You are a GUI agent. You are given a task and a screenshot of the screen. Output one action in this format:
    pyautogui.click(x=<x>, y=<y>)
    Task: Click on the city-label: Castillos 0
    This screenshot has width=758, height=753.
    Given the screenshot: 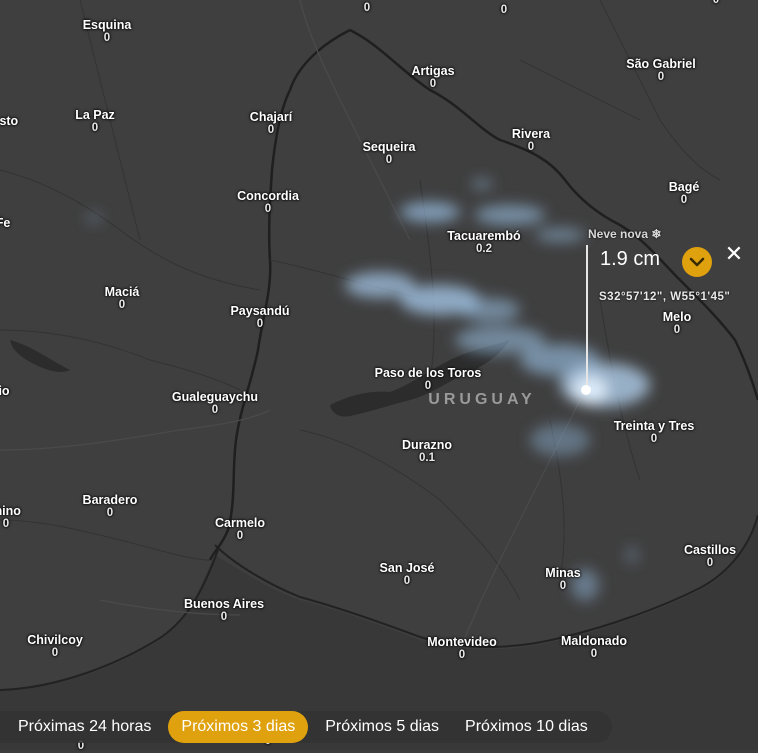 What is the action you would take?
    pyautogui.click(x=710, y=557)
    